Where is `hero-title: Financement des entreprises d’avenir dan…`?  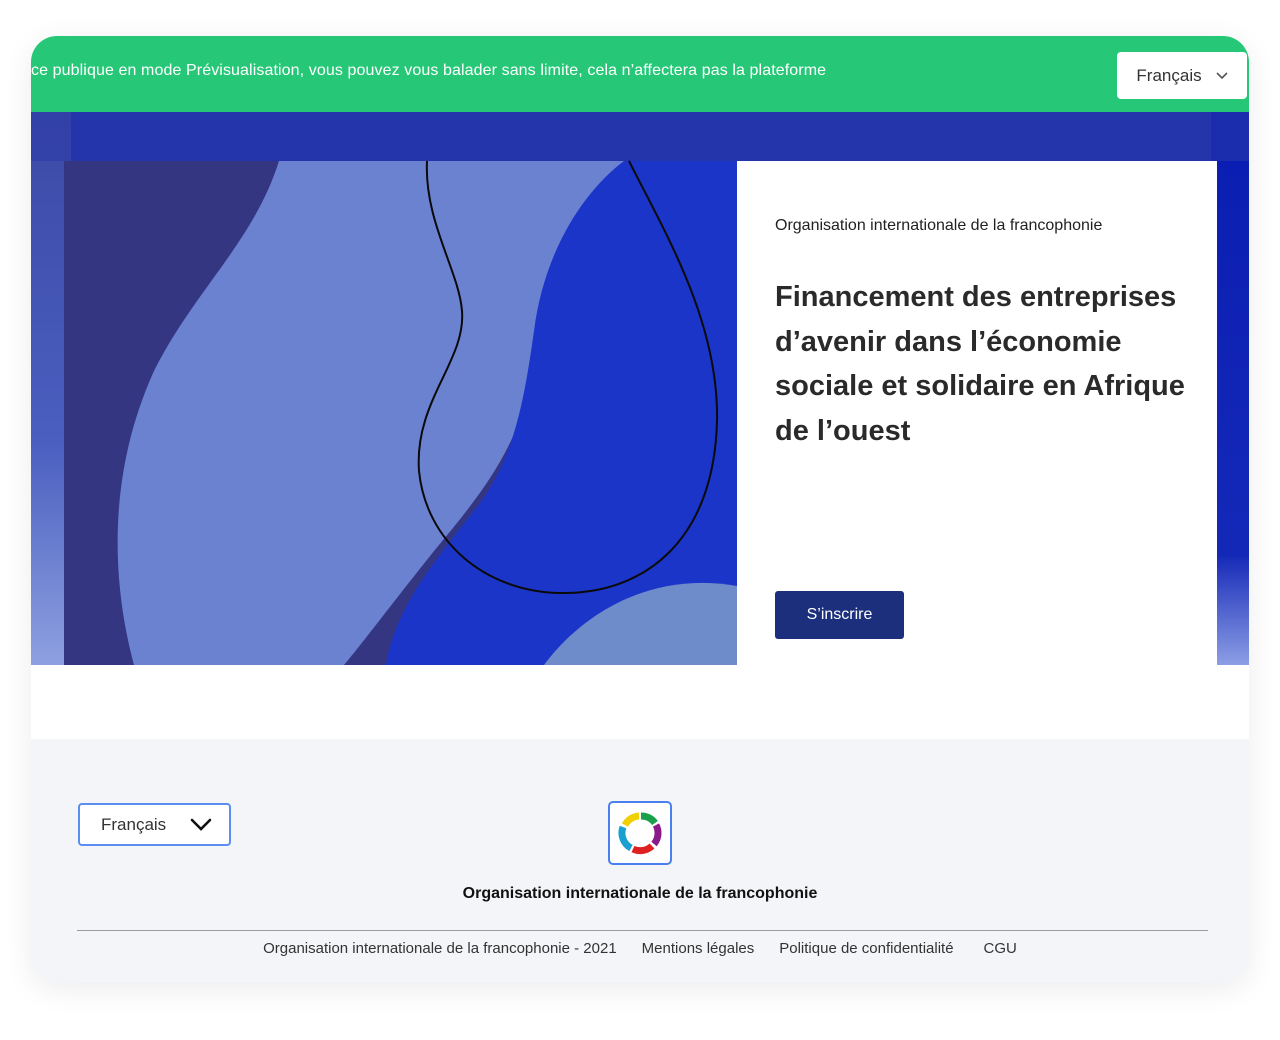
hero-title: Financement des entreprises d’avenir dan… is located at coordinates (980, 364).